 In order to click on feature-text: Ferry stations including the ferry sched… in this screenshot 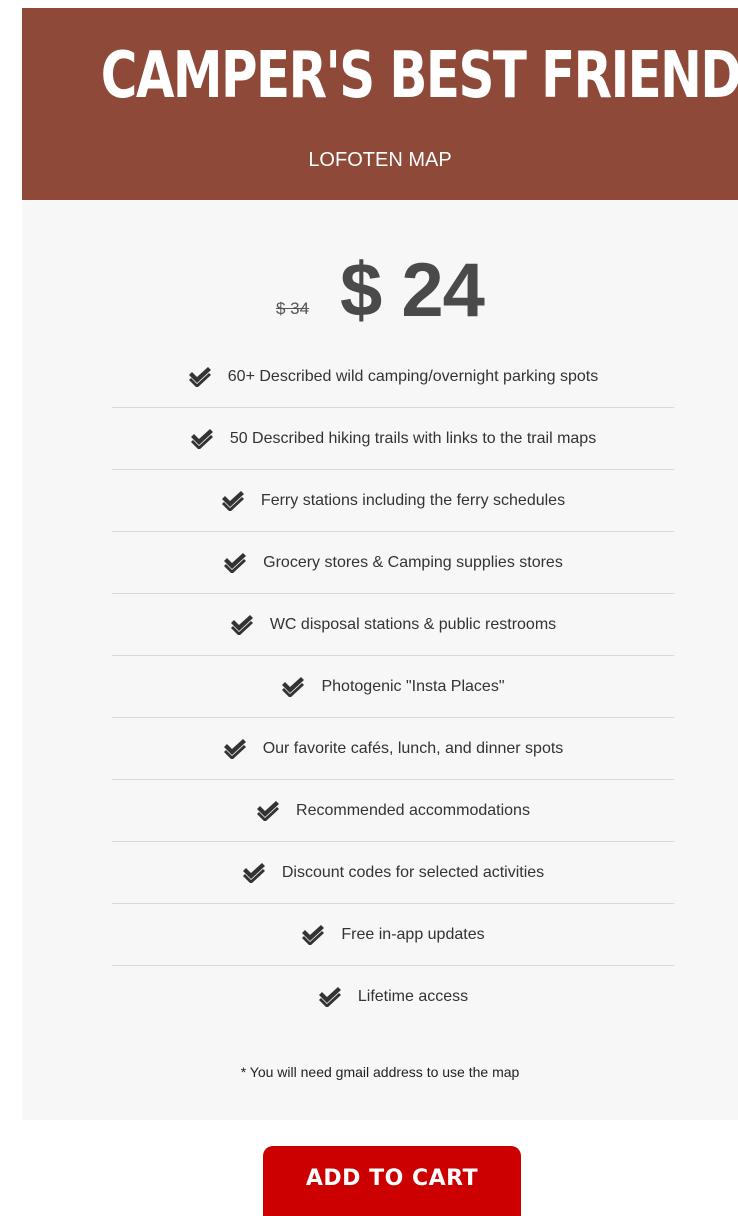, I will do `click(413, 500)`.